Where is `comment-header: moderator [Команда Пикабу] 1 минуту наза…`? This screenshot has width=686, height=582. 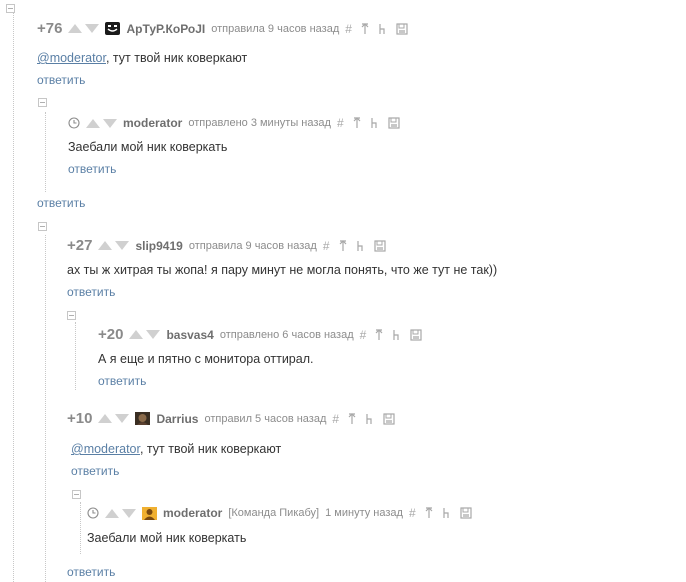 comment-header: moderator [Команда Пикабу] 1 минуту наза… is located at coordinates (279, 513).